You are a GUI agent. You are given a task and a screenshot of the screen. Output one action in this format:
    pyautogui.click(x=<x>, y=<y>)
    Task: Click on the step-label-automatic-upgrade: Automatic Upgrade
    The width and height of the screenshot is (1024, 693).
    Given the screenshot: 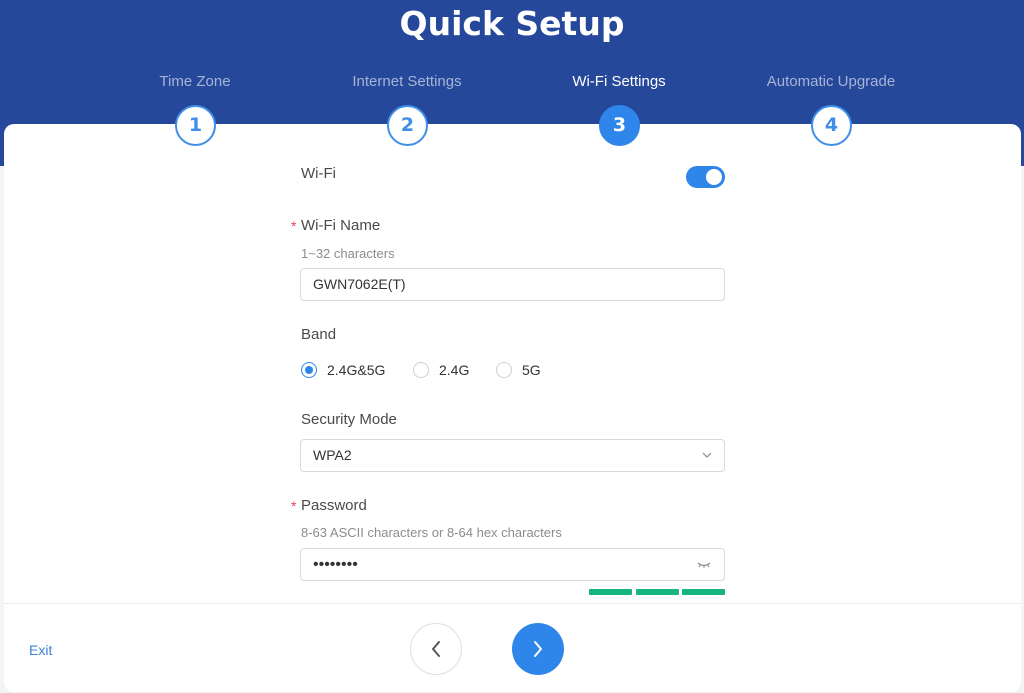 What is the action you would take?
    pyautogui.click(x=831, y=81)
    